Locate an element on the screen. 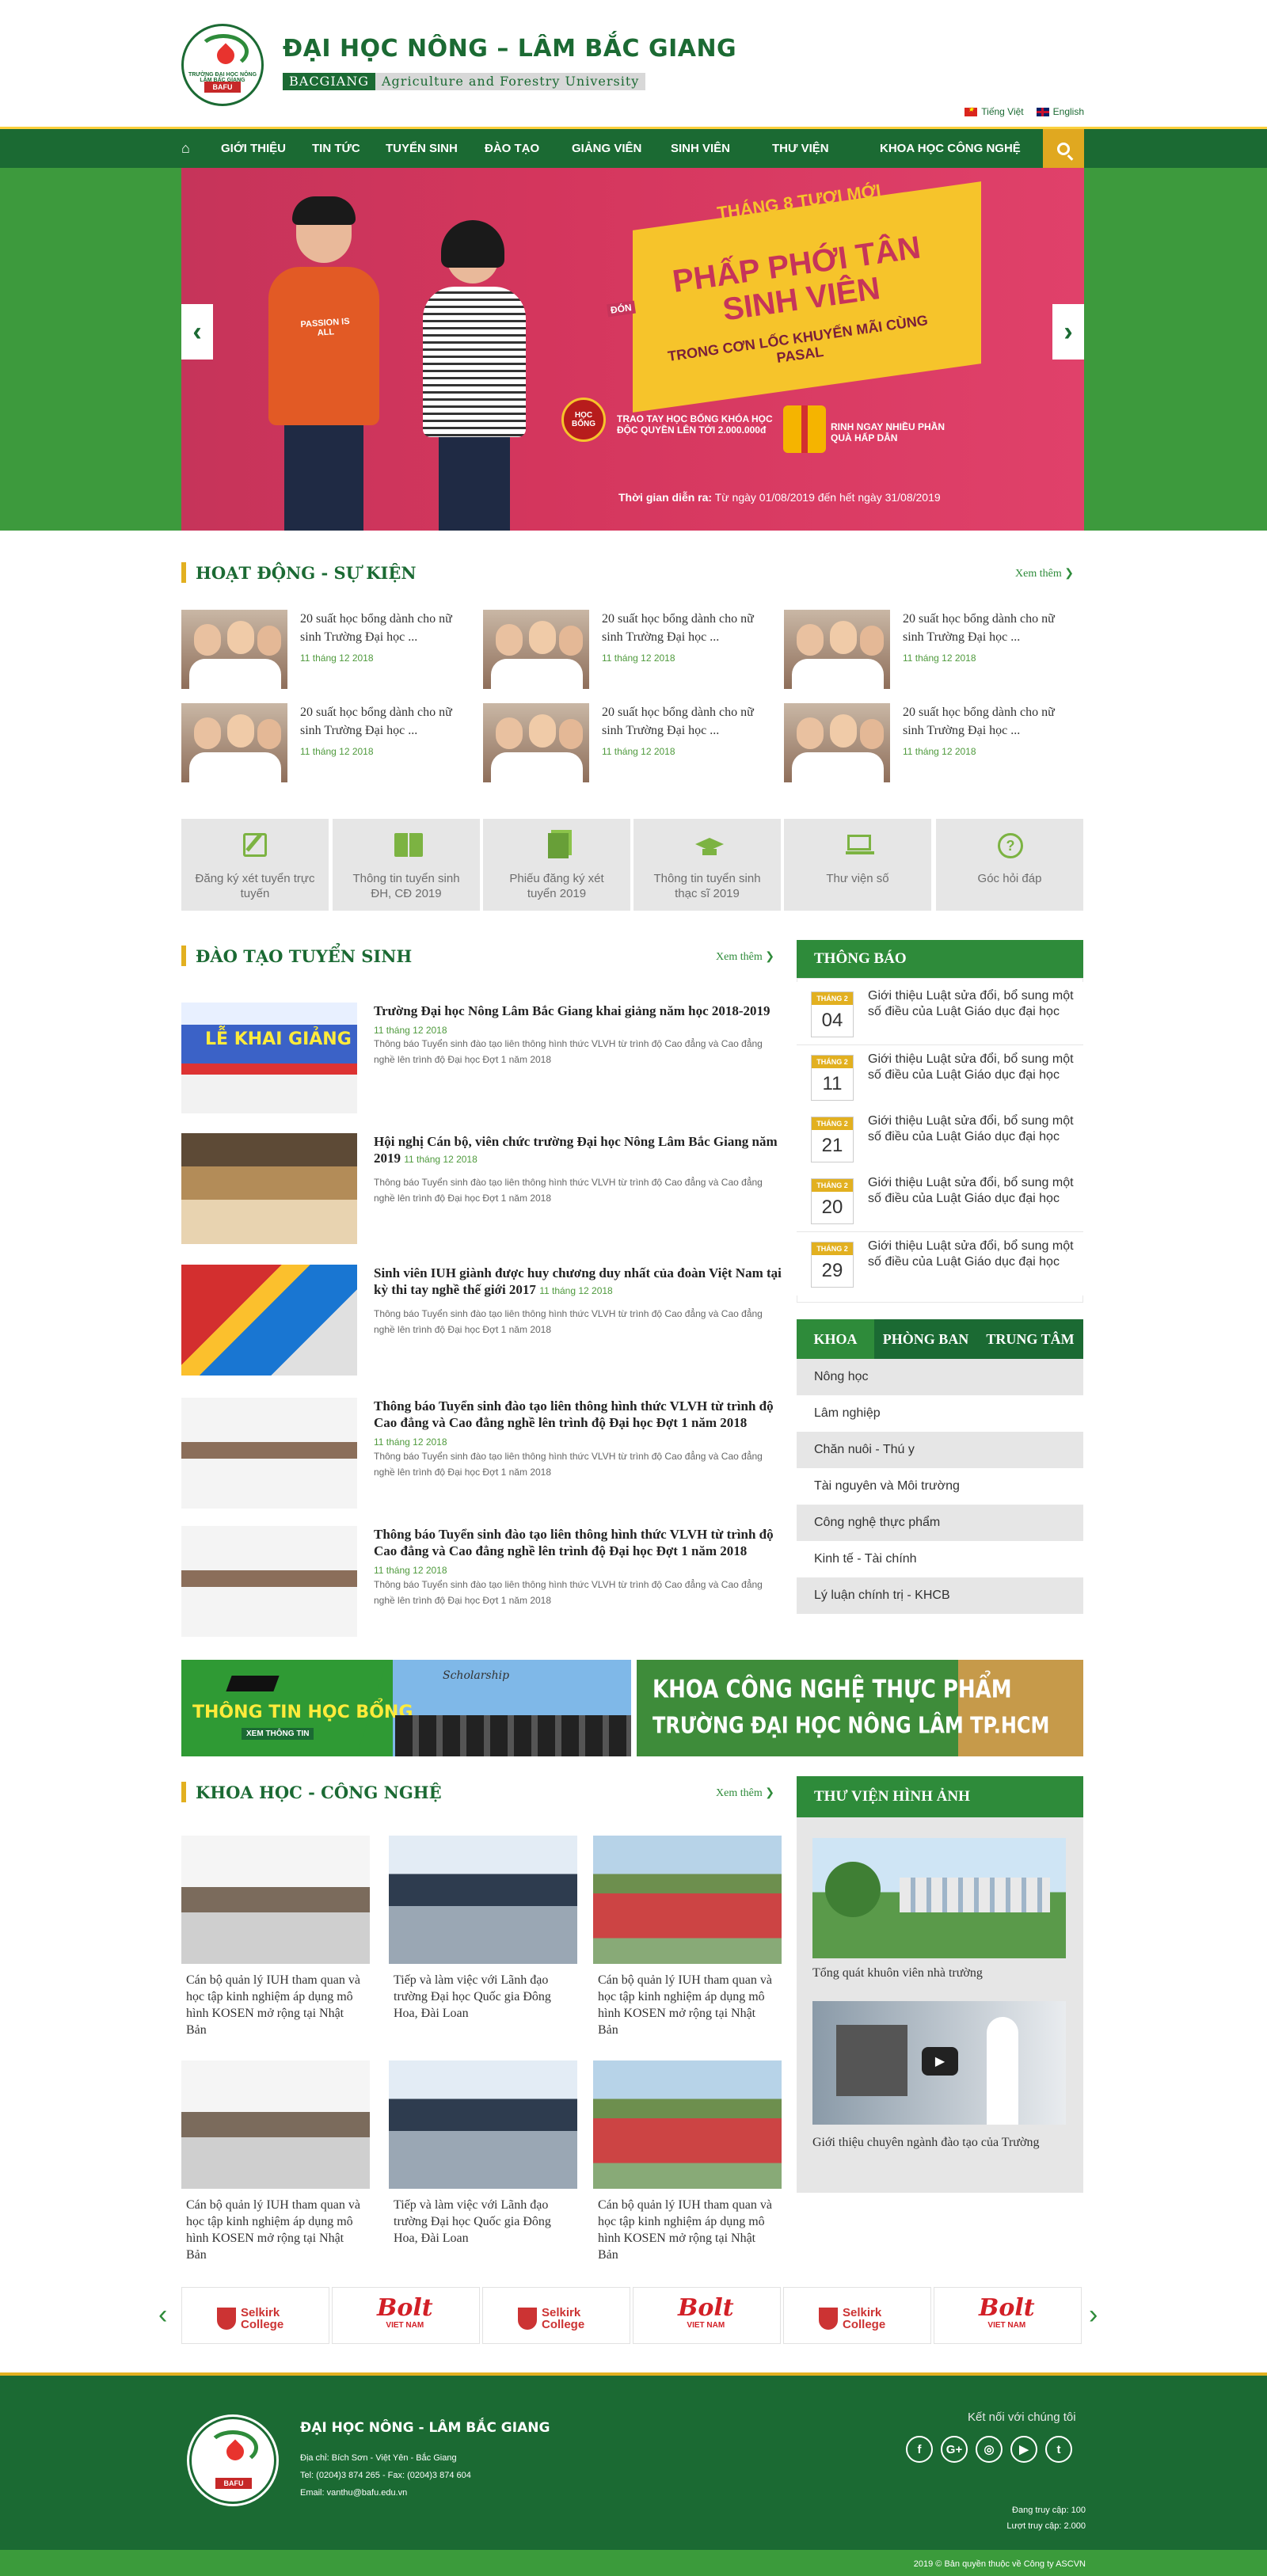  google-plus-icon: G+ is located at coordinates (954, 2449).